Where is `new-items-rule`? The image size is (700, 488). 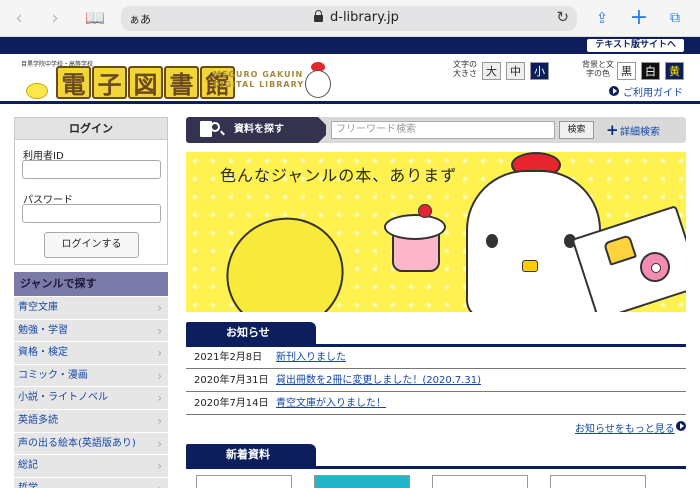 new-items-rule is located at coordinates (436, 467).